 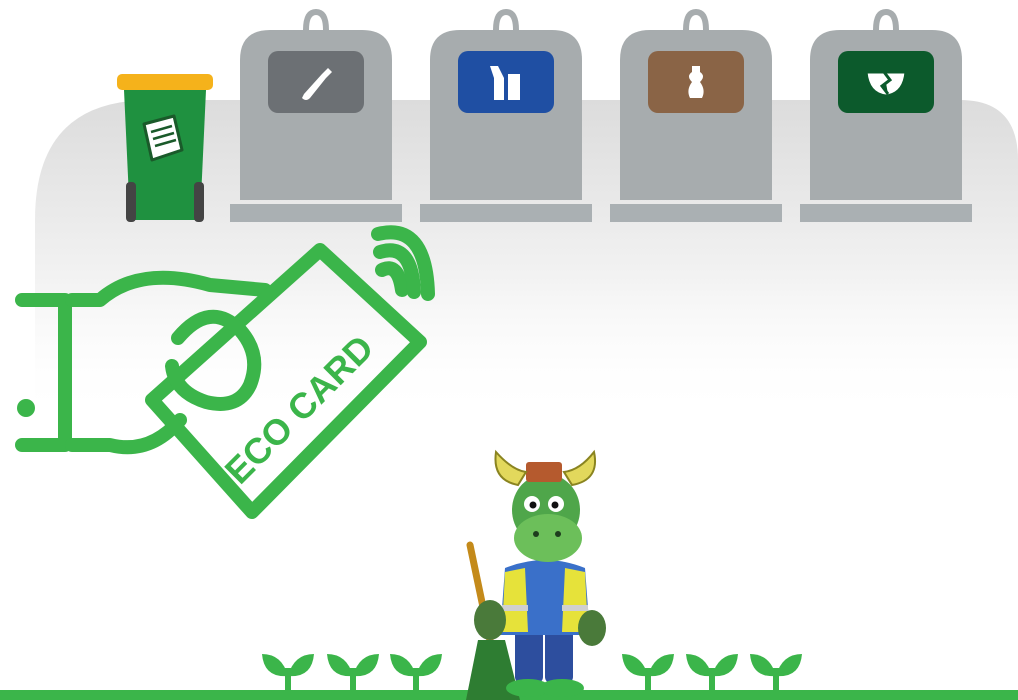 What do you see at coordinates (696, 115) in the screenshot?
I see `container-organic` at bounding box center [696, 115].